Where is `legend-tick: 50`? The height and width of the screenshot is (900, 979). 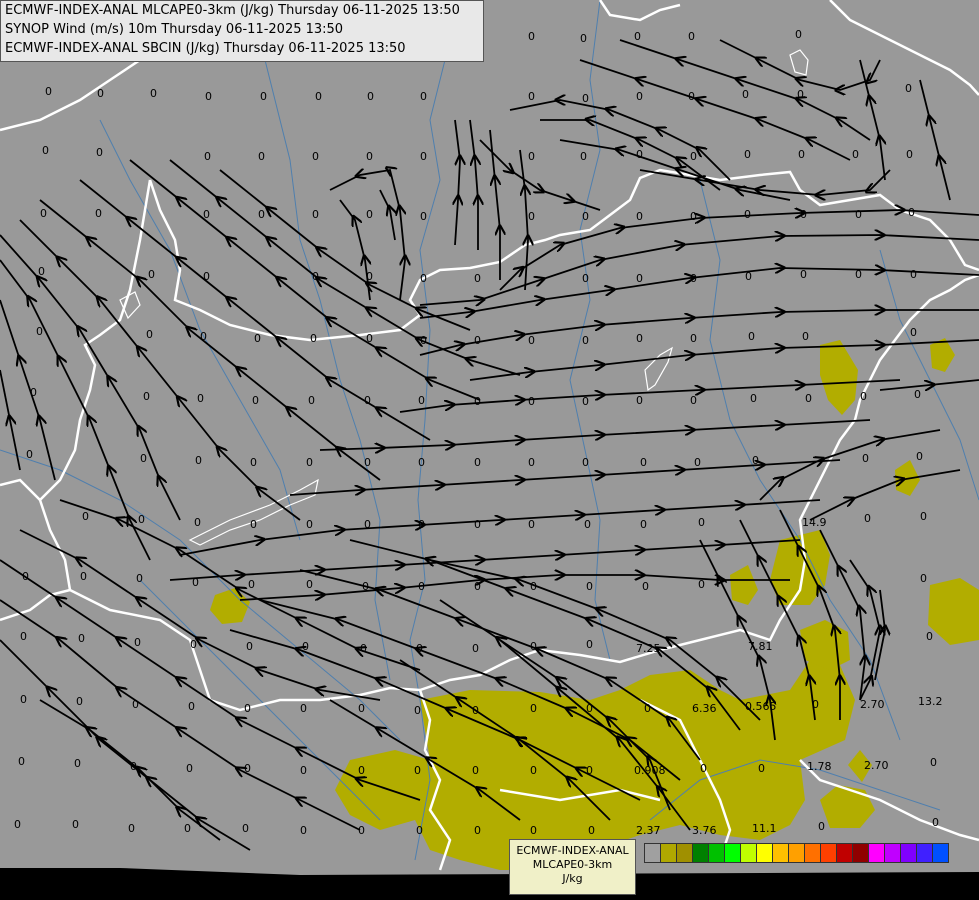
legend-tick: 50 is located at coordinates (758, 880).